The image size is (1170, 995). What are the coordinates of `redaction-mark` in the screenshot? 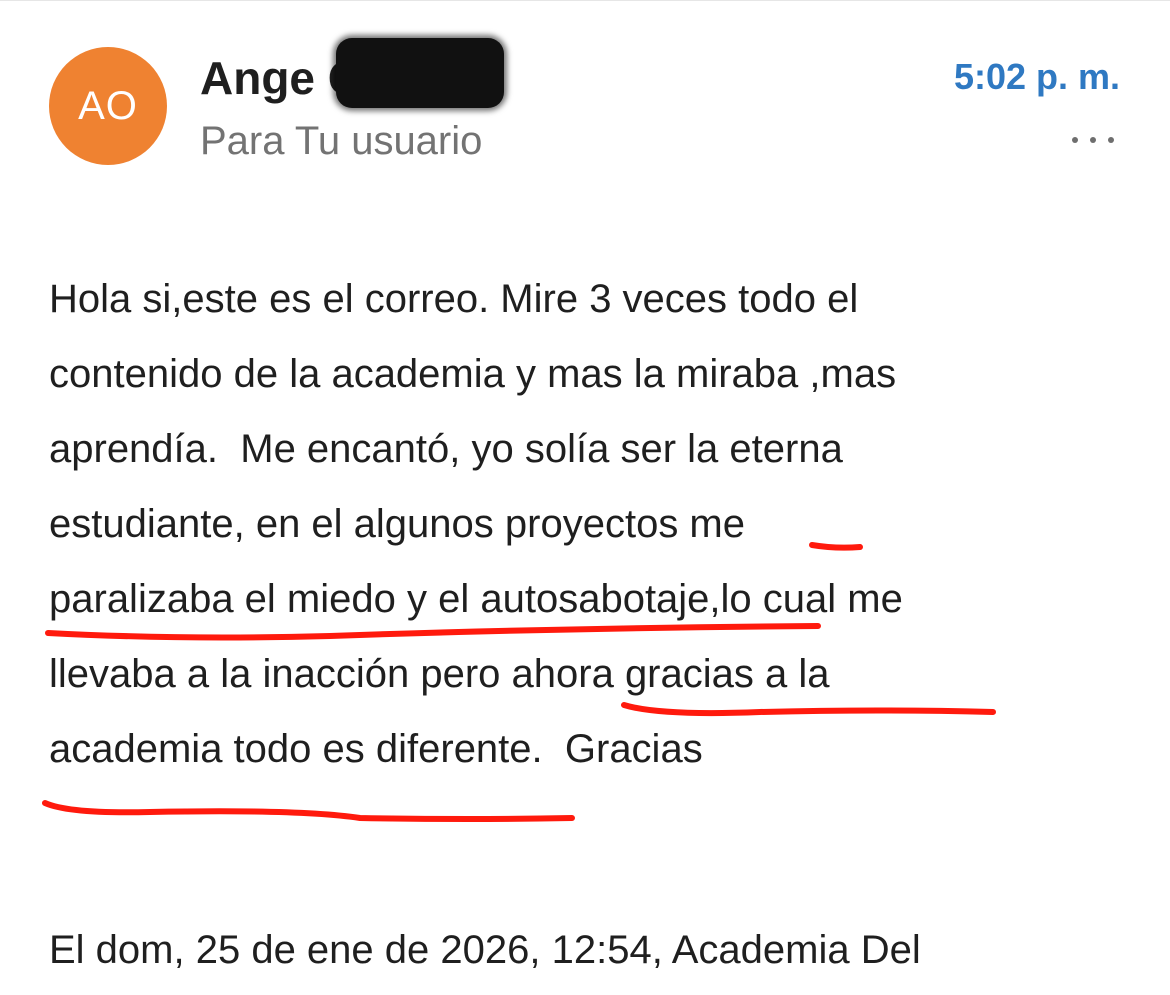 It's located at (420, 73).